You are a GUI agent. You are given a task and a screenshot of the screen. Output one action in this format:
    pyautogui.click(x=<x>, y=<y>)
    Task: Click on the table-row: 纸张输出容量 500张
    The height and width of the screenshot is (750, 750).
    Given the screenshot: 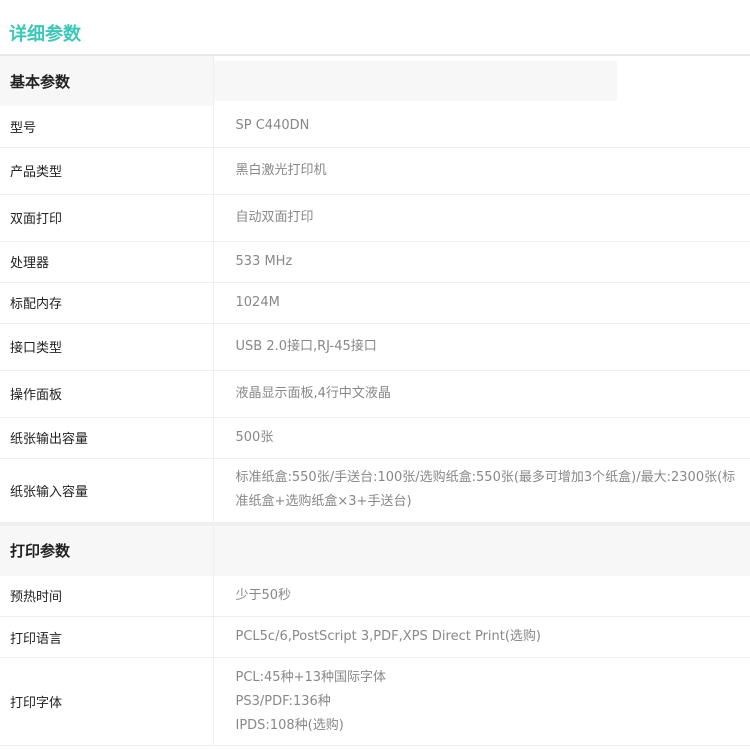 What is the action you would take?
    pyautogui.click(x=375, y=438)
    